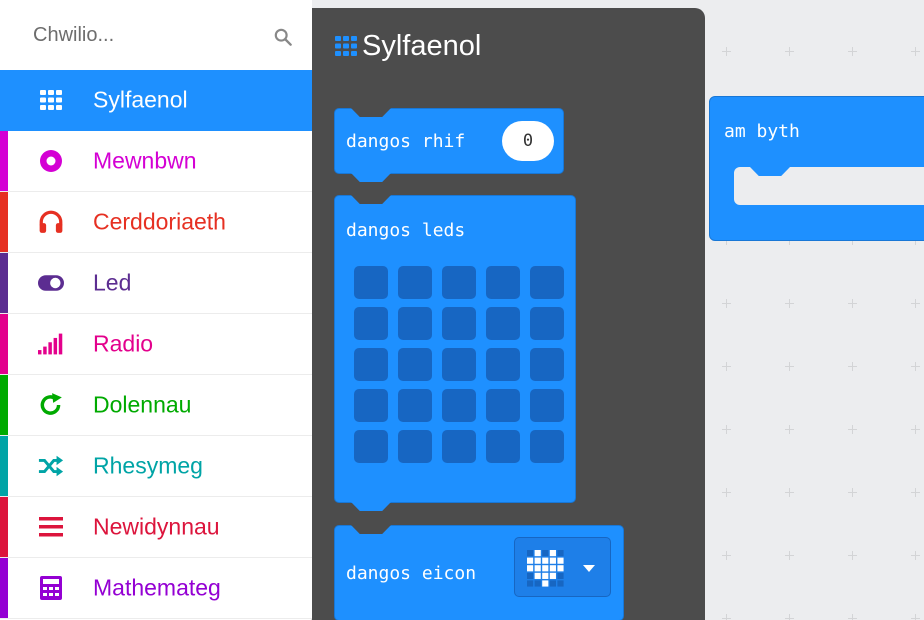 The width and height of the screenshot is (924, 620). What do you see at coordinates (589, 568) in the screenshot?
I see `dropdown-arrow-icon` at bounding box center [589, 568].